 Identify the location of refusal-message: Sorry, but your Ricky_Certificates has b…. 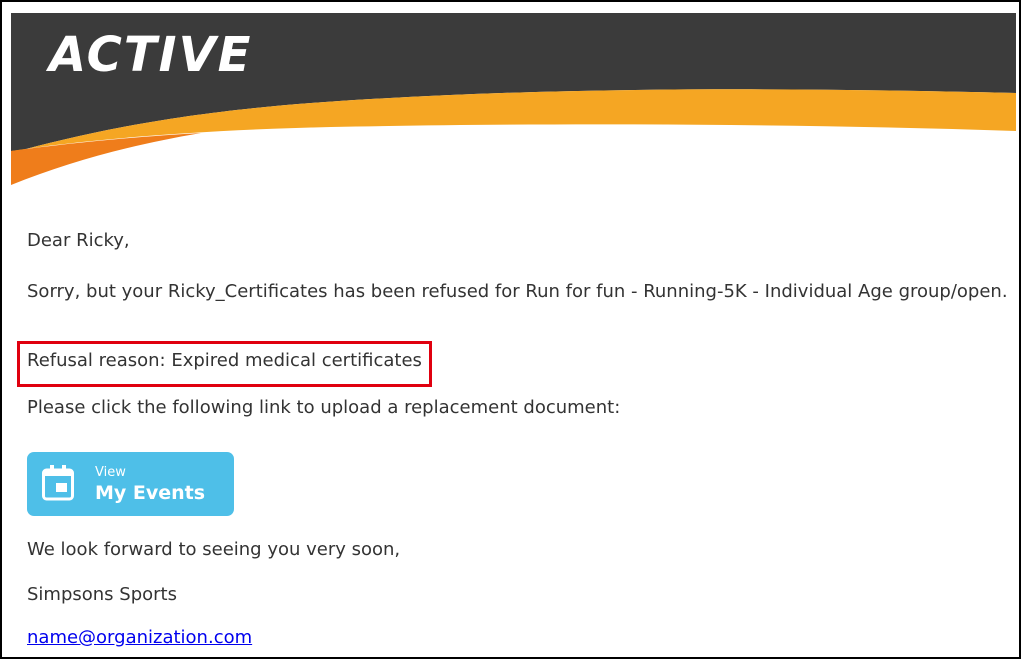
(517, 291).